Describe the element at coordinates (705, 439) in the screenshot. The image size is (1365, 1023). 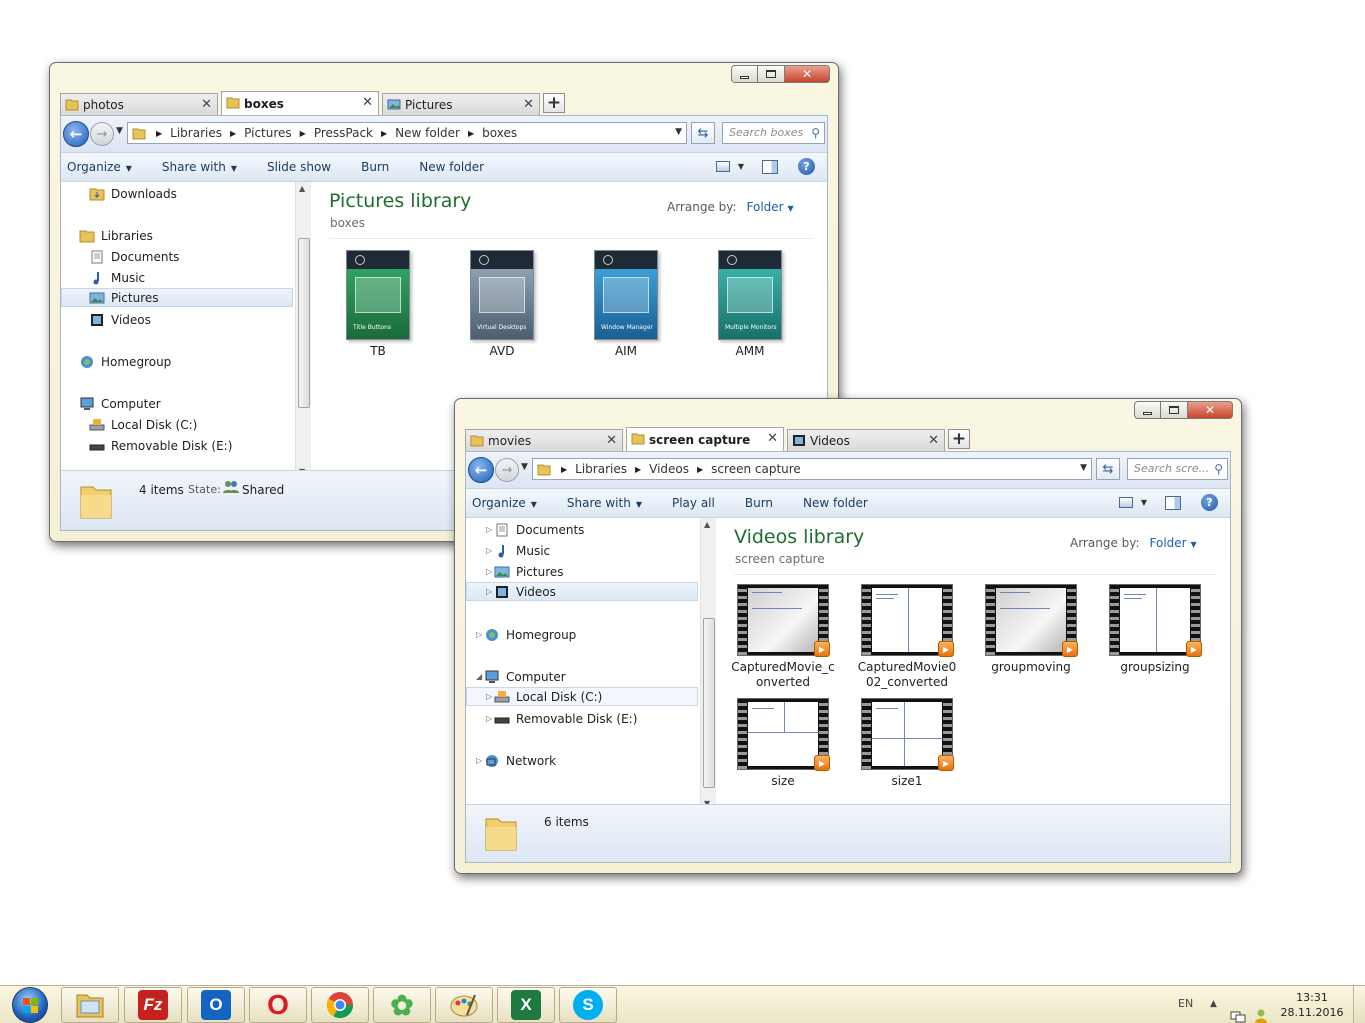
I see `tab-screen-capture: screen capture ✕` at that location.